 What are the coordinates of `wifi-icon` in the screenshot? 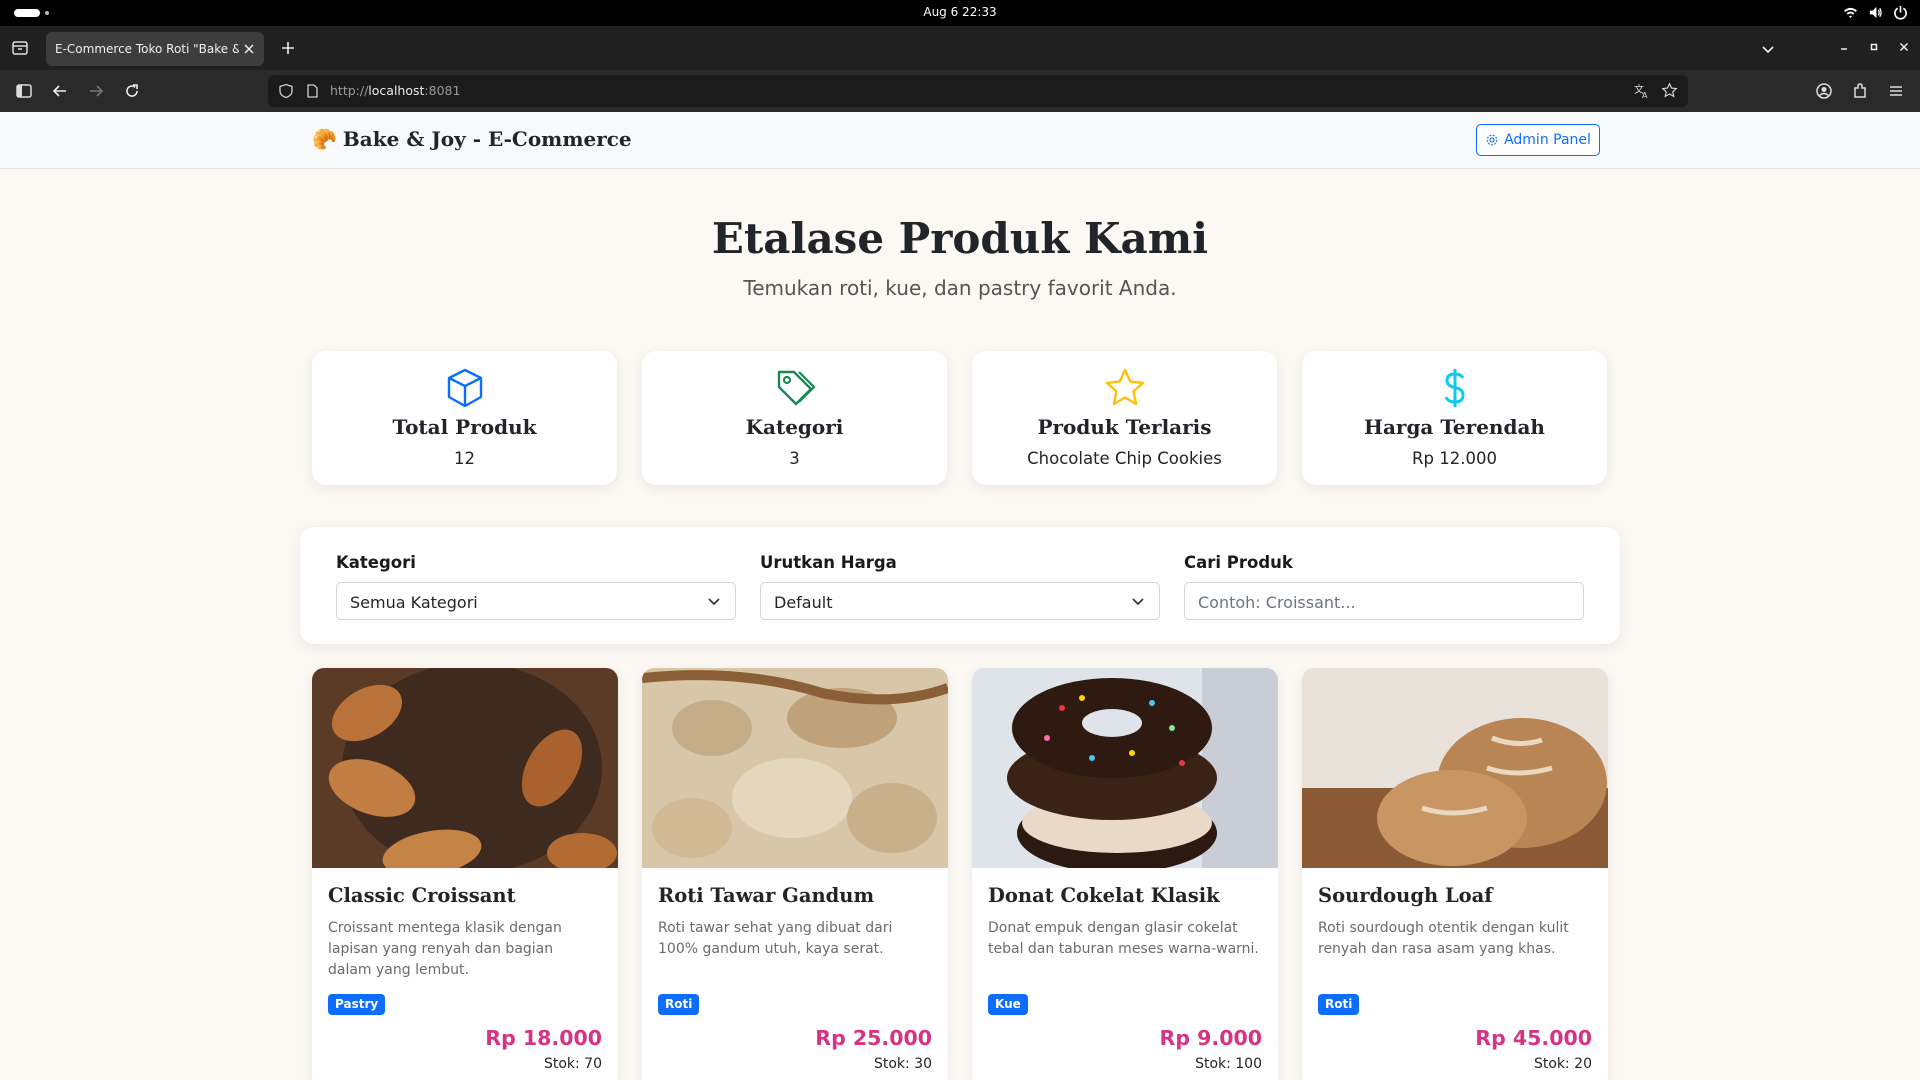 It's located at (1850, 13).